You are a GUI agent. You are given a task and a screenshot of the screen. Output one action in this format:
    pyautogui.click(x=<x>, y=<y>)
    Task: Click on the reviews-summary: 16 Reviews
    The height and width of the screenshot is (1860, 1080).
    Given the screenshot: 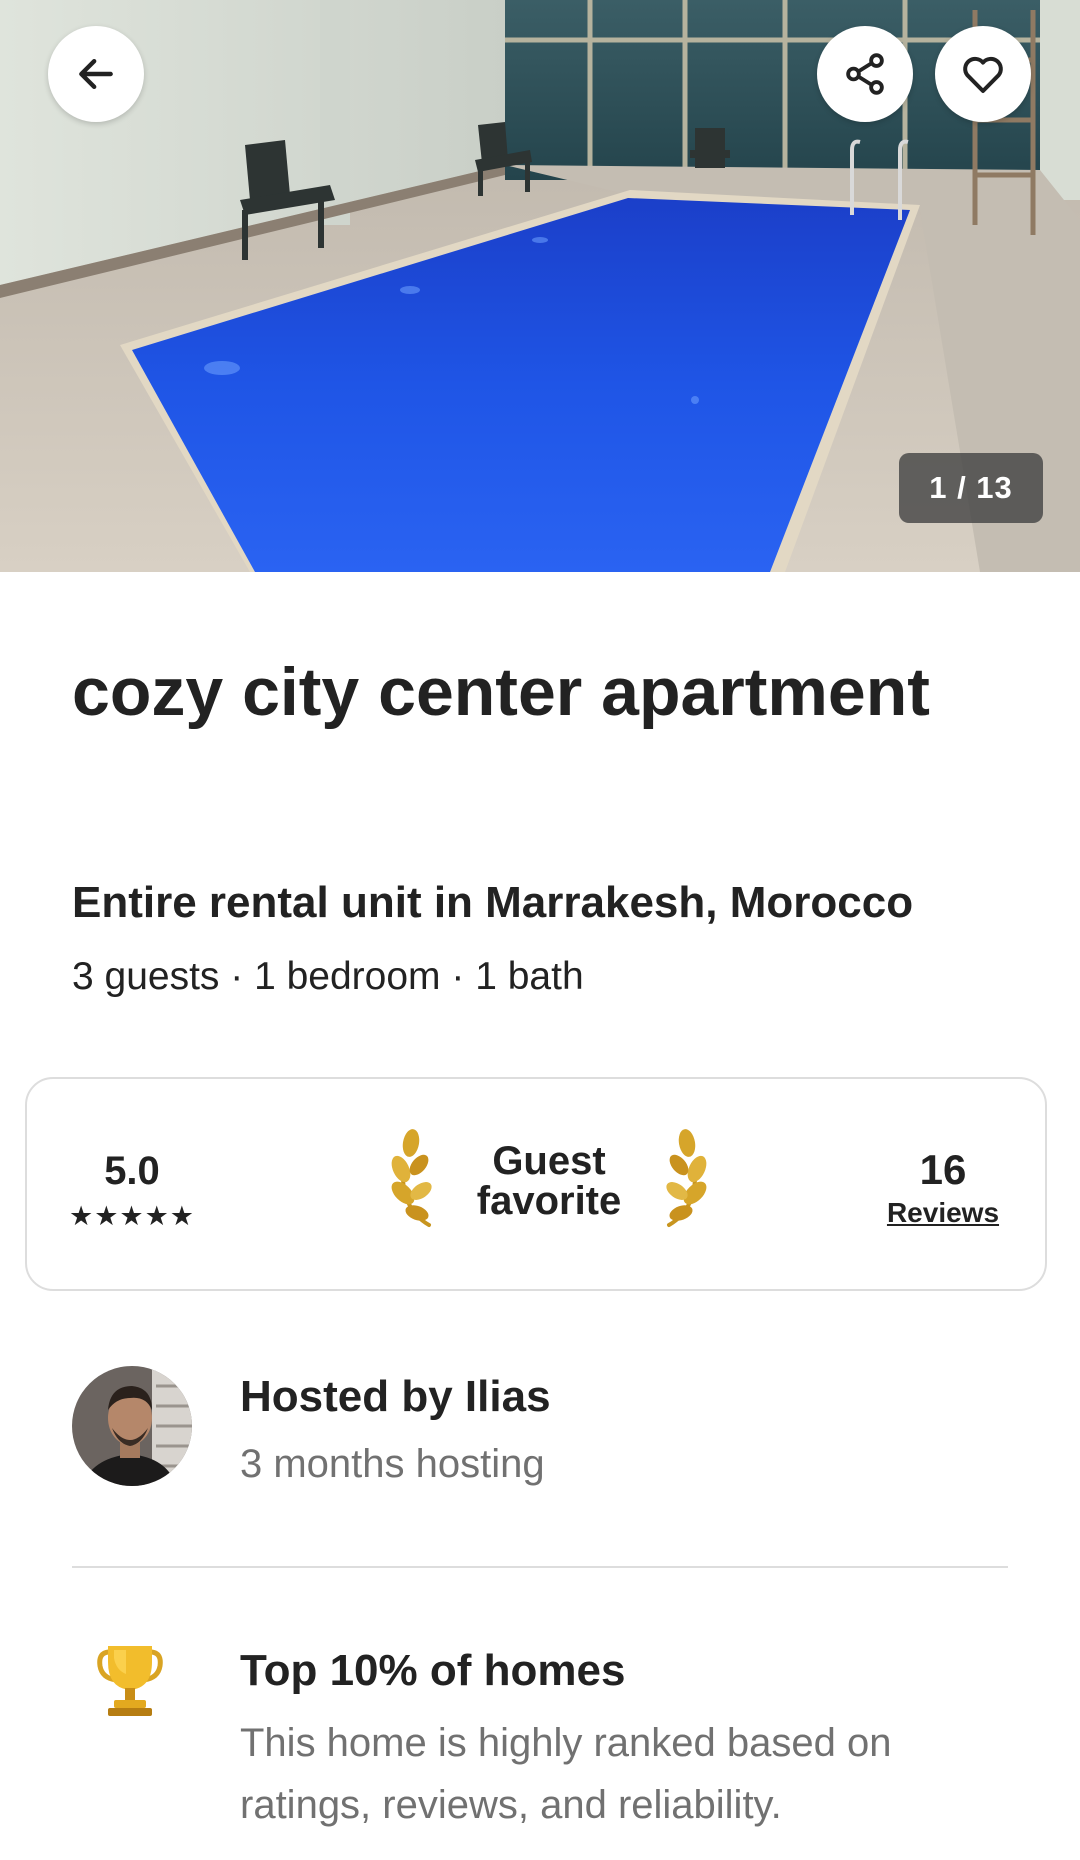 What is the action you would take?
    pyautogui.click(x=943, y=1188)
    